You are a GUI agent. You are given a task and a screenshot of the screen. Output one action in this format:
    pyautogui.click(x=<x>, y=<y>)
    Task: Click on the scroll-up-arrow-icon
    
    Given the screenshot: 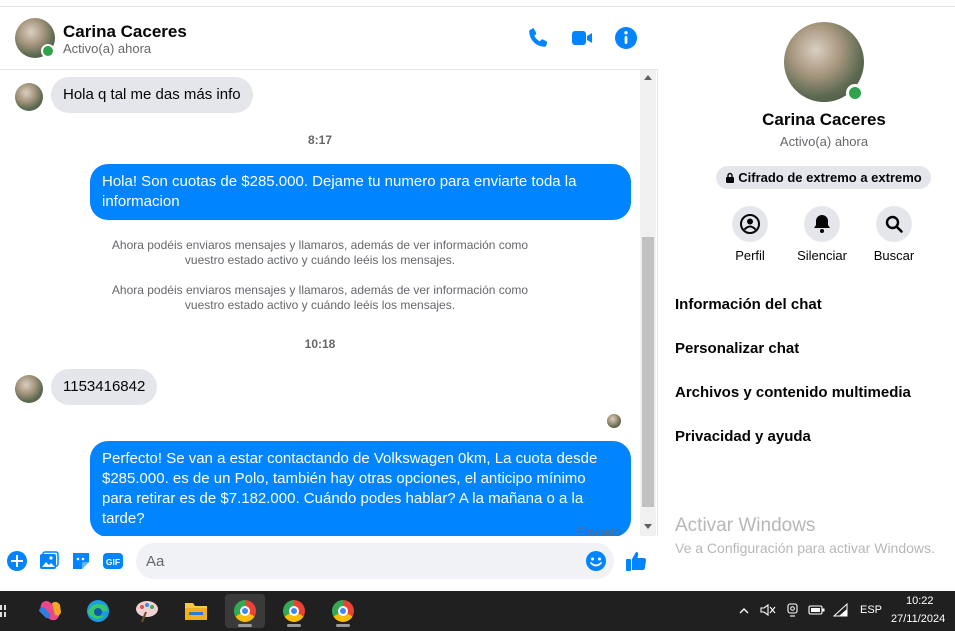 What is the action you would take?
    pyautogui.click(x=648, y=77)
    